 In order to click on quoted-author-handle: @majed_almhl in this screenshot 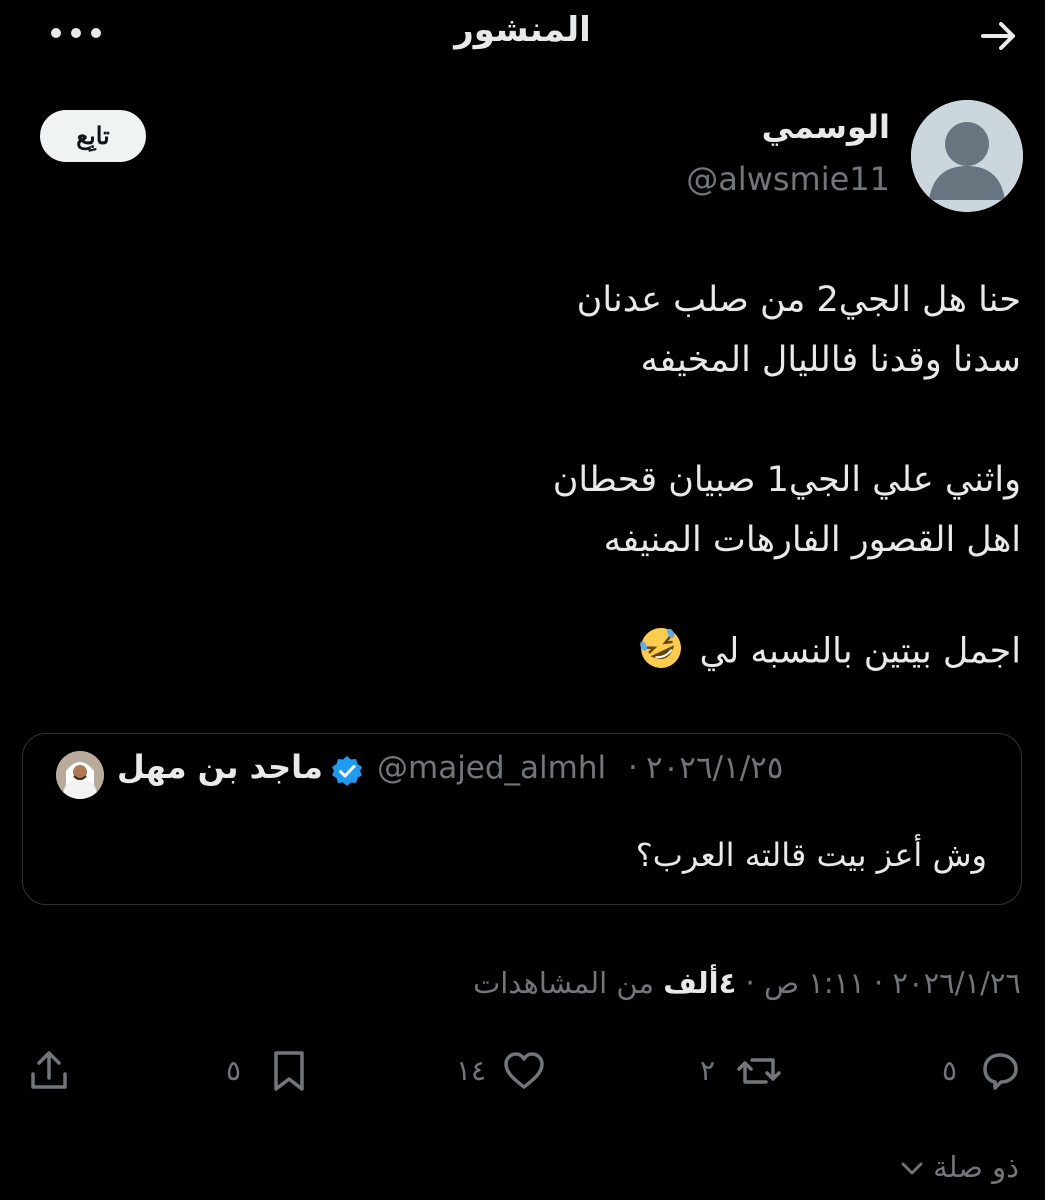, I will do `click(491, 768)`.